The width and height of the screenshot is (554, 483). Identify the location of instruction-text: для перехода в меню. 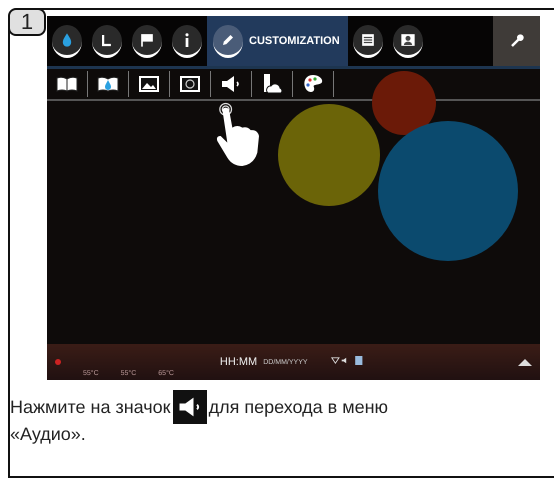
(298, 407).